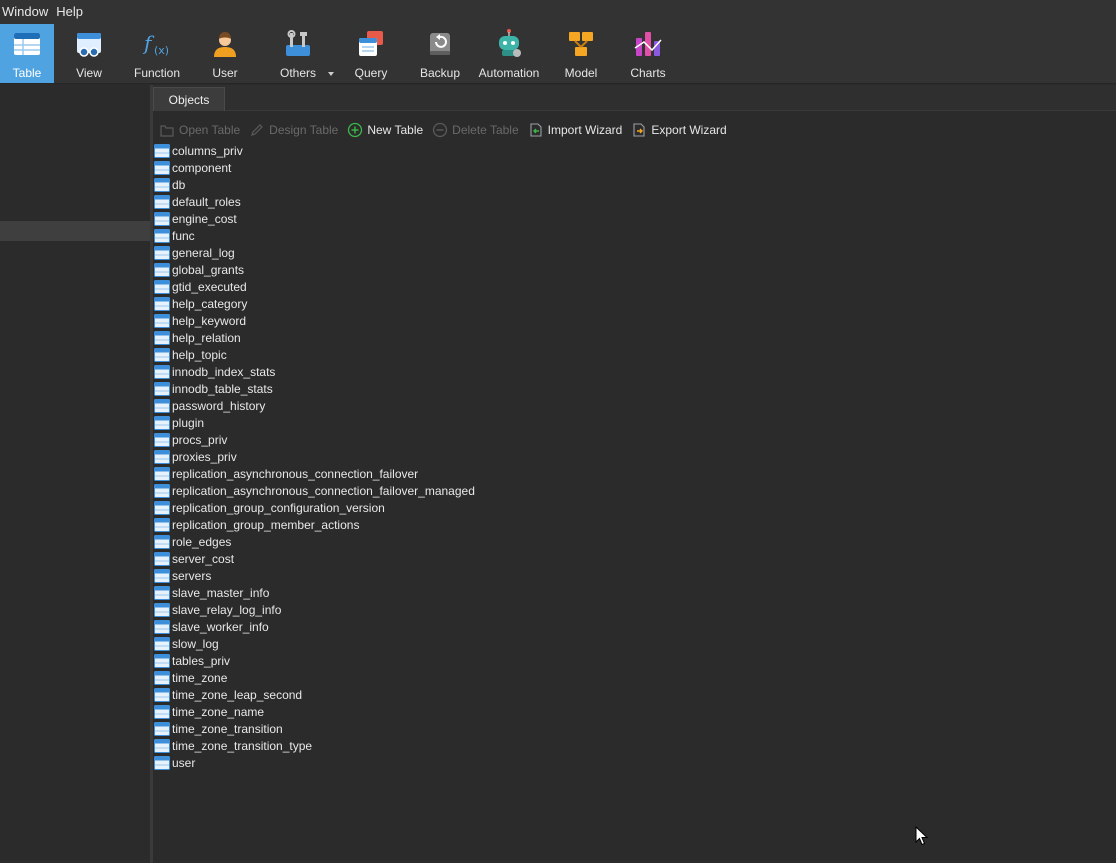 This screenshot has height=863, width=1116. What do you see at coordinates (331, 74) in the screenshot?
I see `others-dropdown-arrow-icon` at bounding box center [331, 74].